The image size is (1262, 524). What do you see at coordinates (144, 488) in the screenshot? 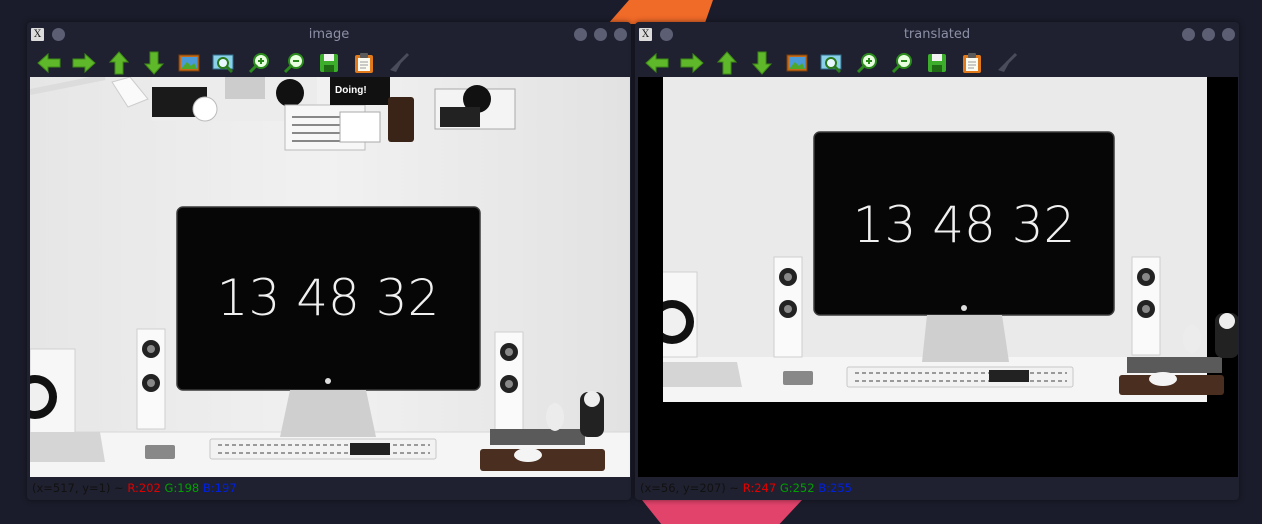
I see `status-r: R:202` at bounding box center [144, 488].